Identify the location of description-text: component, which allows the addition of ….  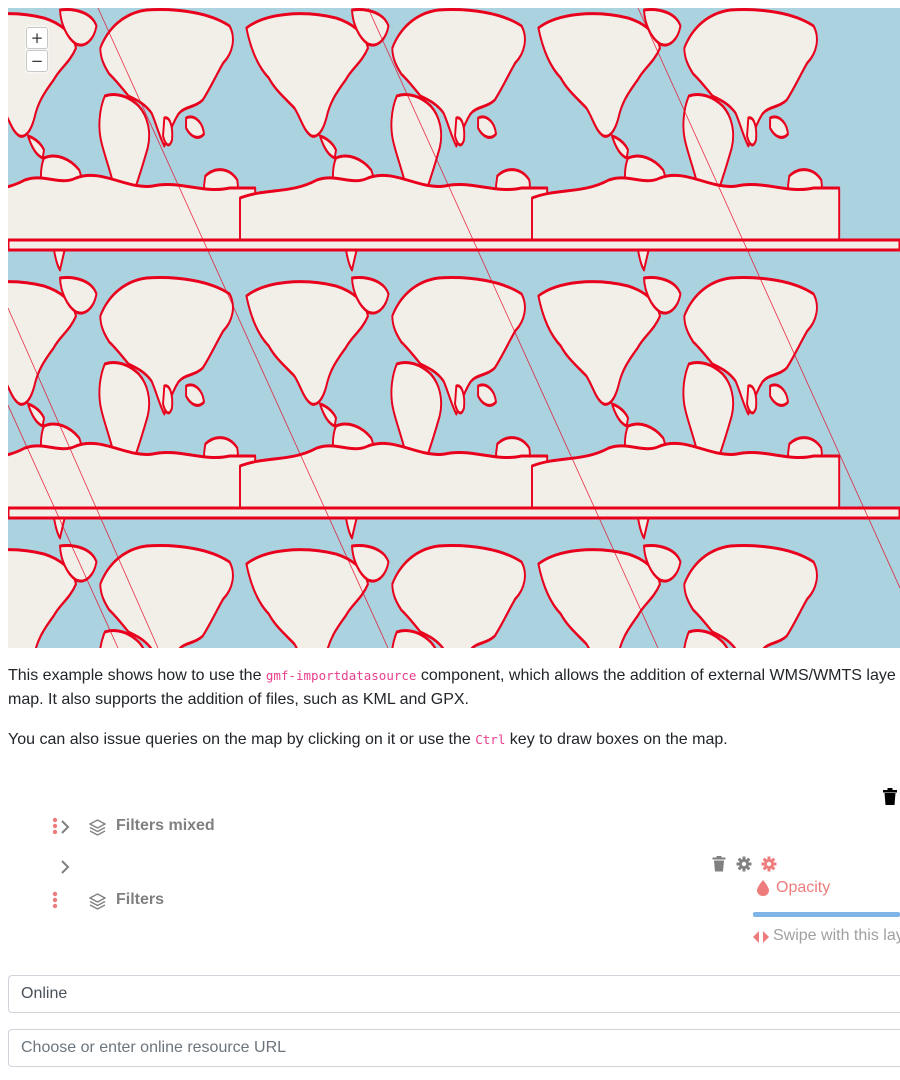
(656, 675).